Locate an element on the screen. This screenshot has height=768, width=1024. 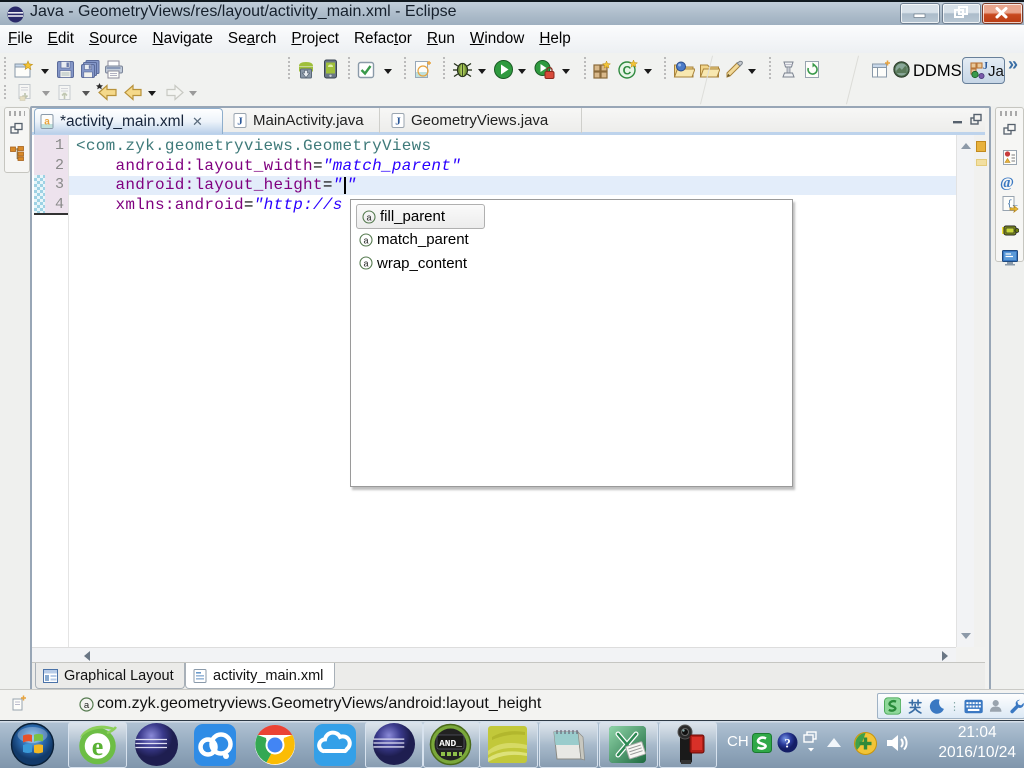
svg-text: e is located at coordinates (98, 746).